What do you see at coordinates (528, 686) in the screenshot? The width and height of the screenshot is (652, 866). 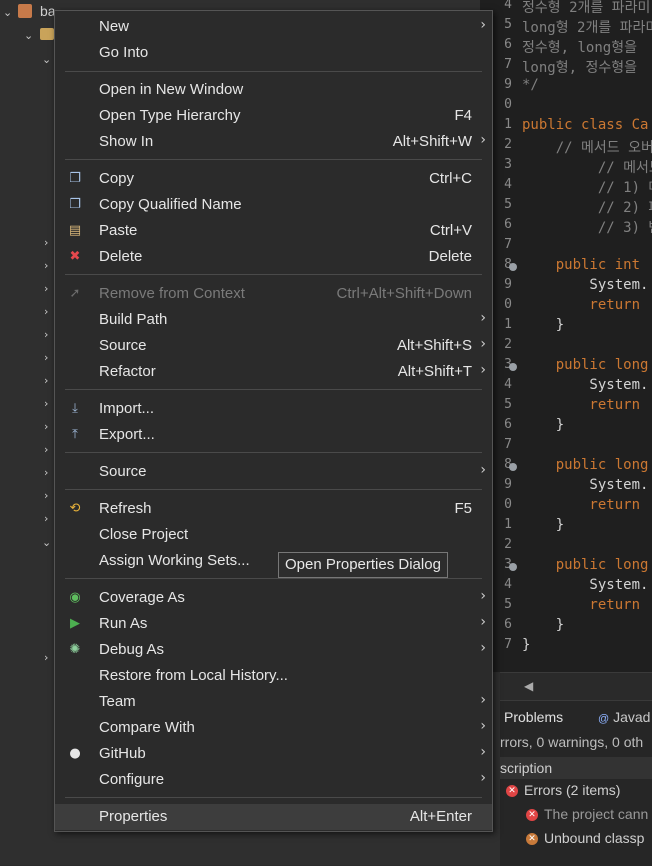 I see `scroll-left-icon: ◀` at bounding box center [528, 686].